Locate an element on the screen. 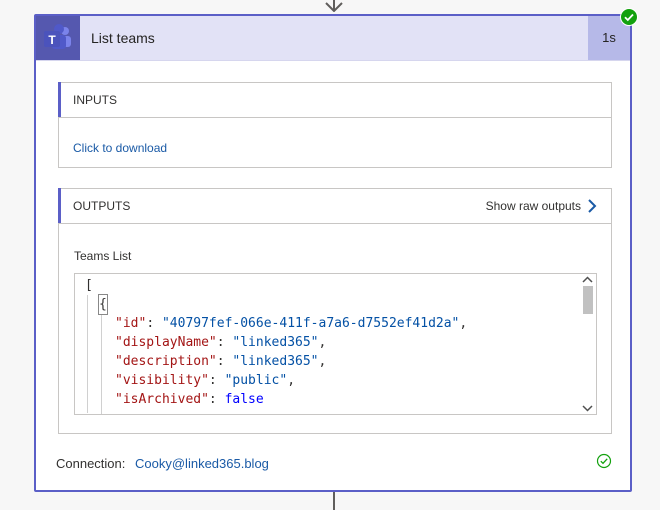 The image size is (660, 510). action-header: T List teams 1s is located at coordinates (333, 38).